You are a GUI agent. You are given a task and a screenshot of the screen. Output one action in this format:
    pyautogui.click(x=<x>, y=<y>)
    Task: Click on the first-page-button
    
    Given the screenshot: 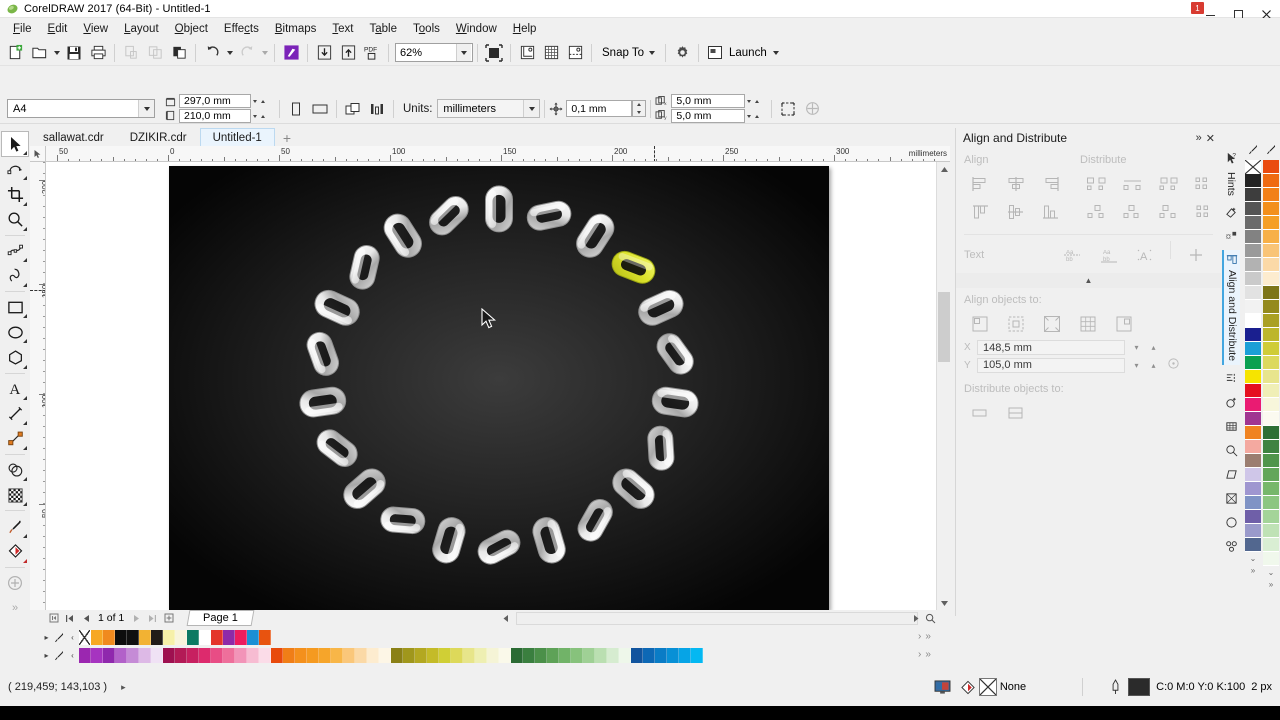 What is the action you would take?
    pyautogui.click(x=53, y=618)
    